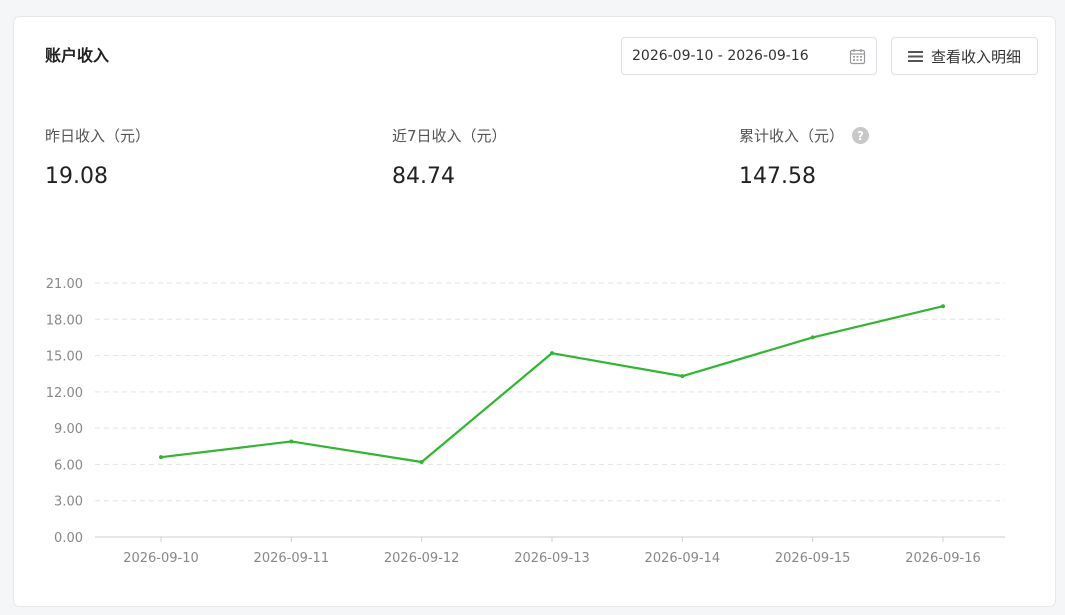  Describe the element at coordinates (68, 429) in the screenshot. I see `y-tick-label: 9.00` at that location.